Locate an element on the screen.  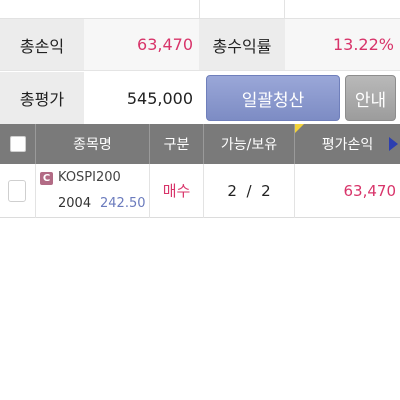
holdings-table-header: 종목명 구분 가능/보유 평가손익 is located at coordinates (200, 144).